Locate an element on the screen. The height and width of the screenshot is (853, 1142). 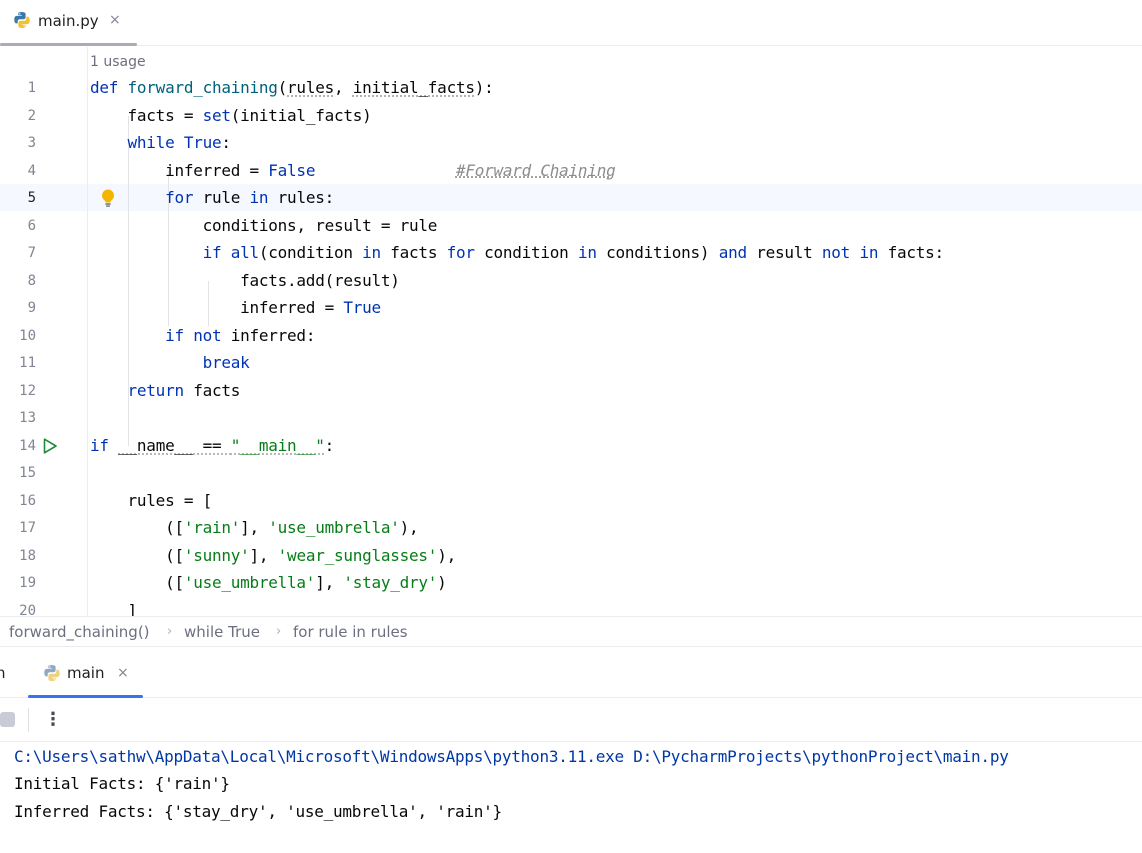
line-number: 2 is located at coordinates (31, 115).